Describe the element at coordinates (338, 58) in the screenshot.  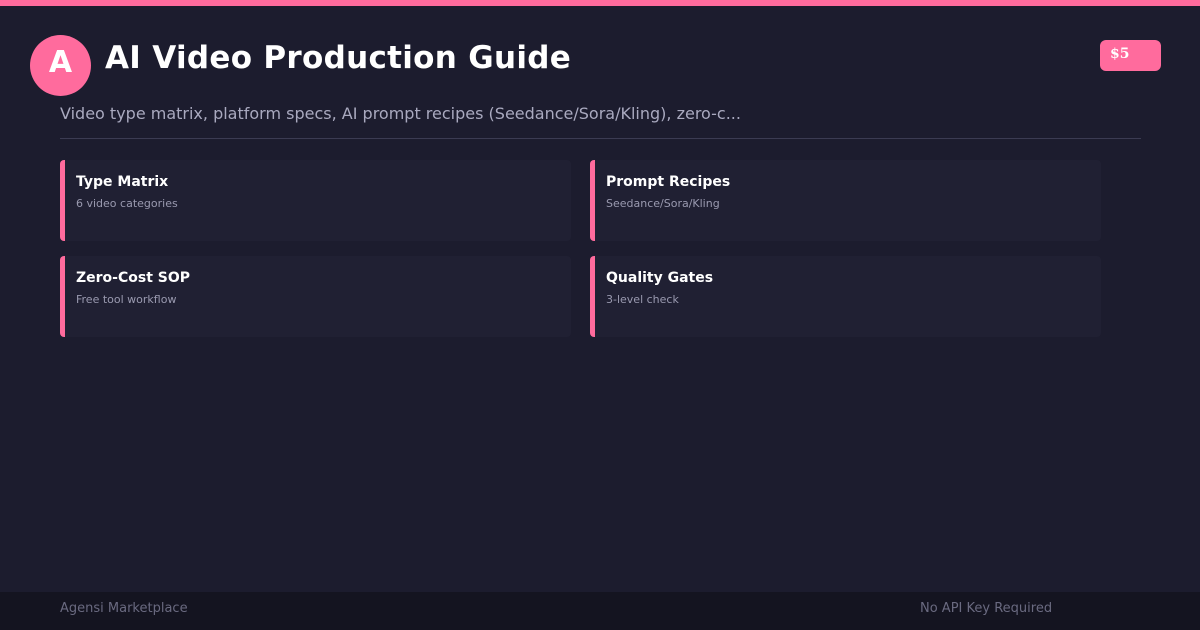
I see `page-title: AI Video Production Guide` at that location.